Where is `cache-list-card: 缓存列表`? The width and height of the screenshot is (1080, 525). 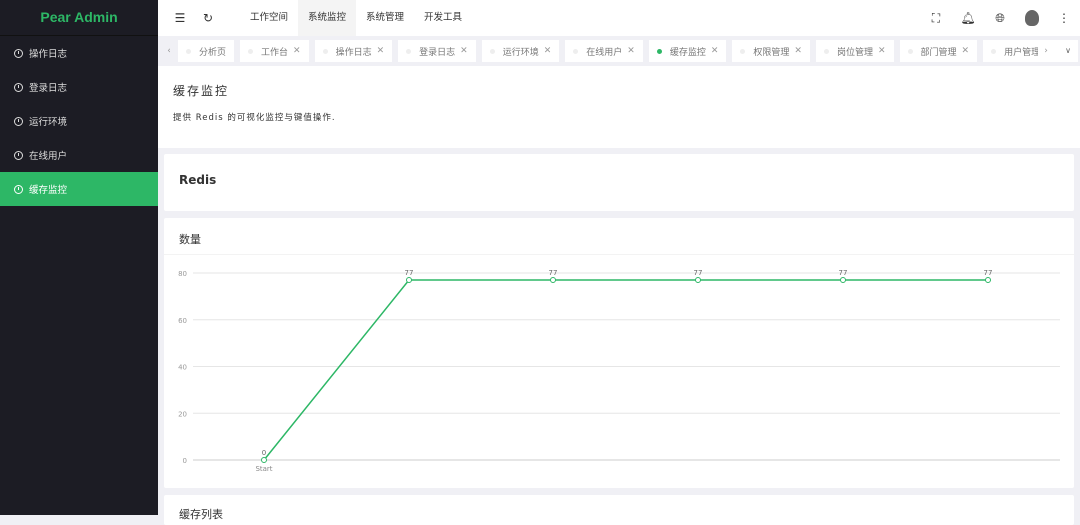 cache-list-card: 缓存列表 is located at coordinates (619, 510).